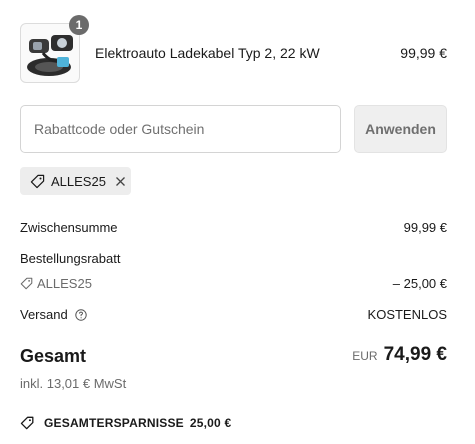  Describe the element at coordinates (70, 258) in the screenshot. I see `order-discount-label: Bestellungsrabatt` at that location.